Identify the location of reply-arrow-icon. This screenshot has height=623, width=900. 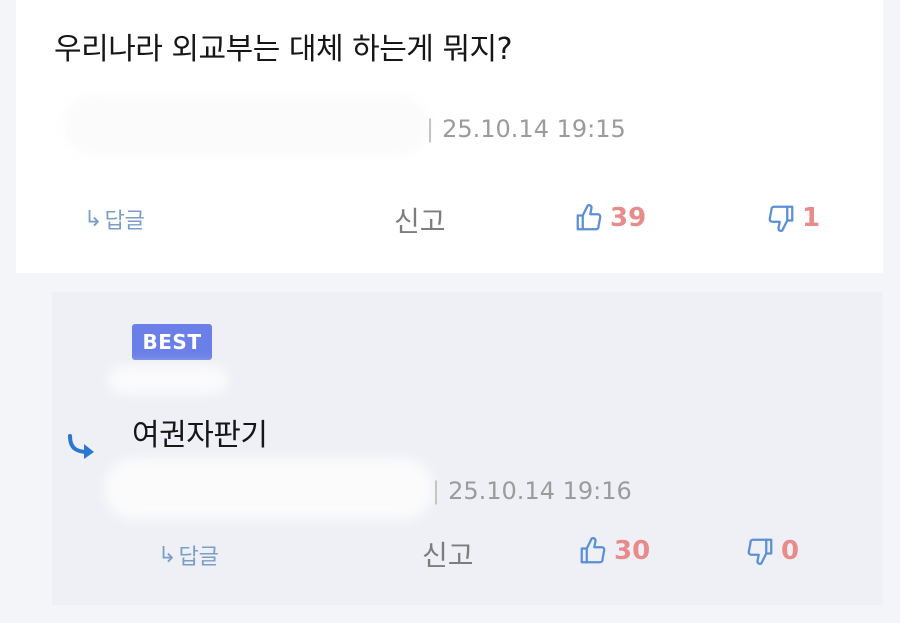
(81, 446).